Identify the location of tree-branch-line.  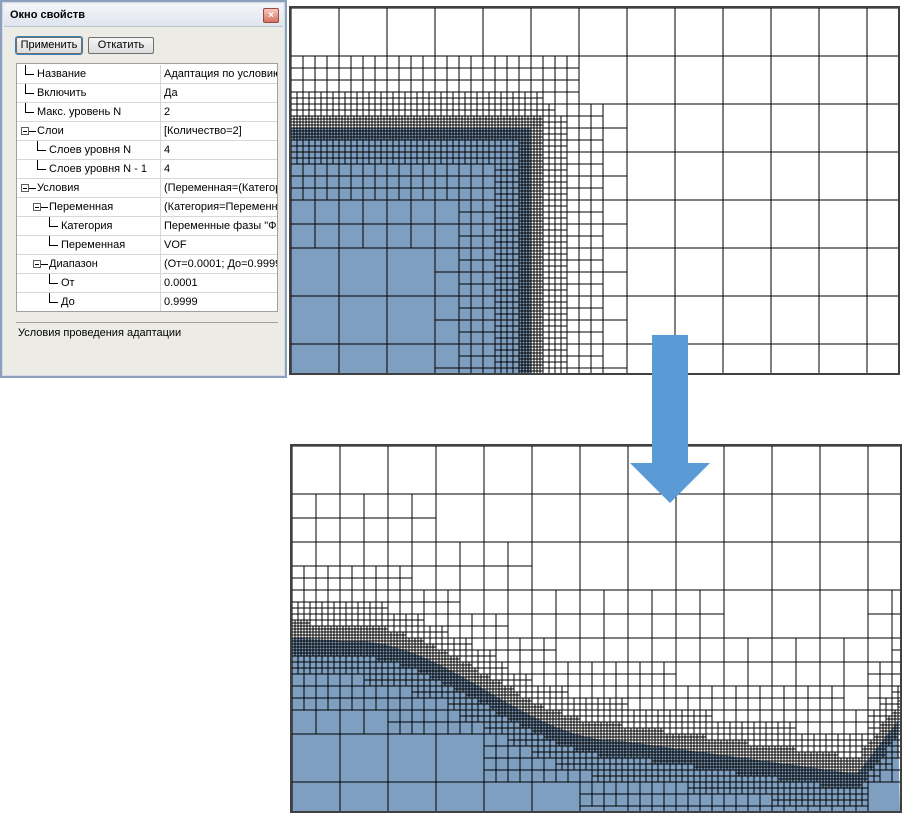
(41, 150).